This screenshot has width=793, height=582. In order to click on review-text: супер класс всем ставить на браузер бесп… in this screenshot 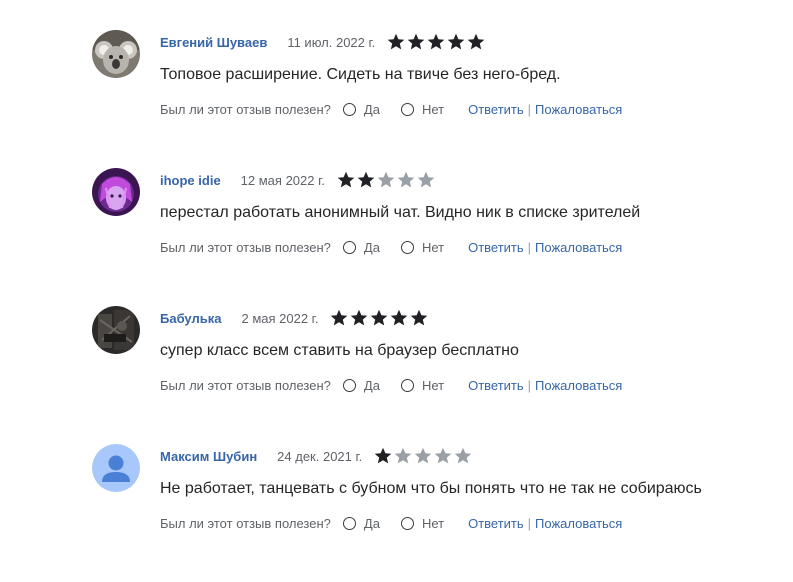, I will do `click(339, 350)`.